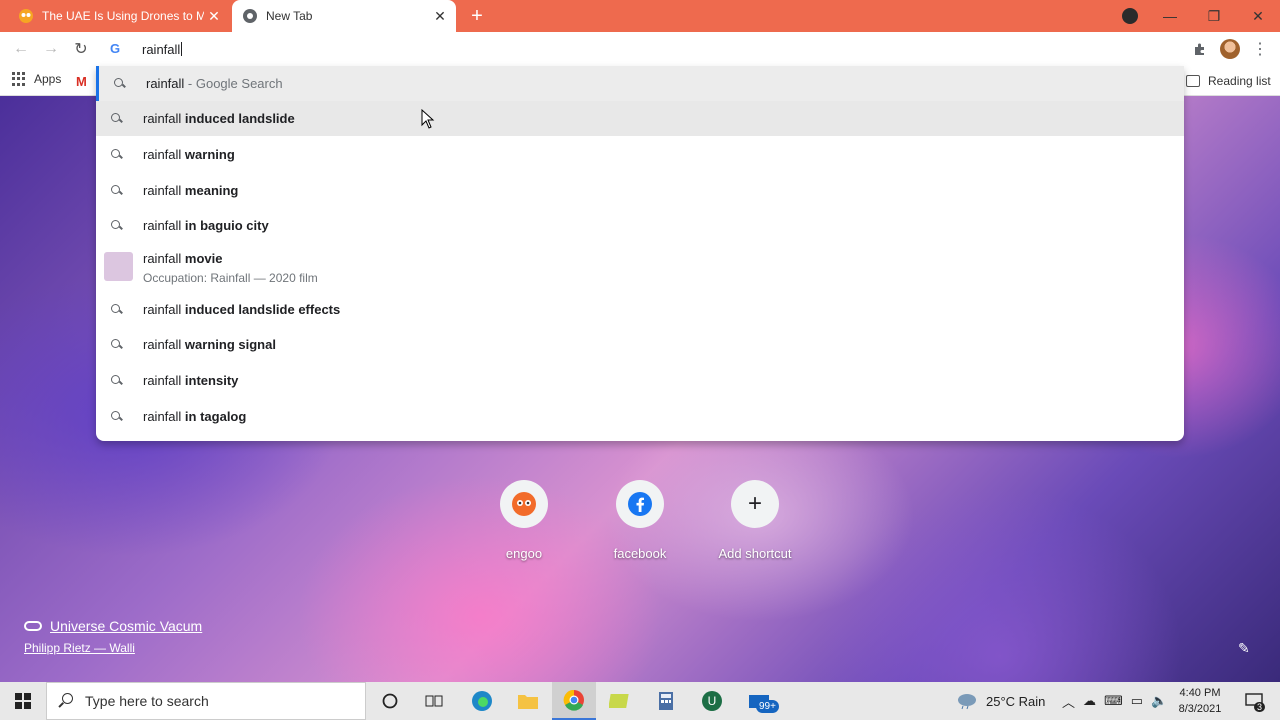 The image size is (1280, 720). I want to click on engoo-icon, so click(524, 504).